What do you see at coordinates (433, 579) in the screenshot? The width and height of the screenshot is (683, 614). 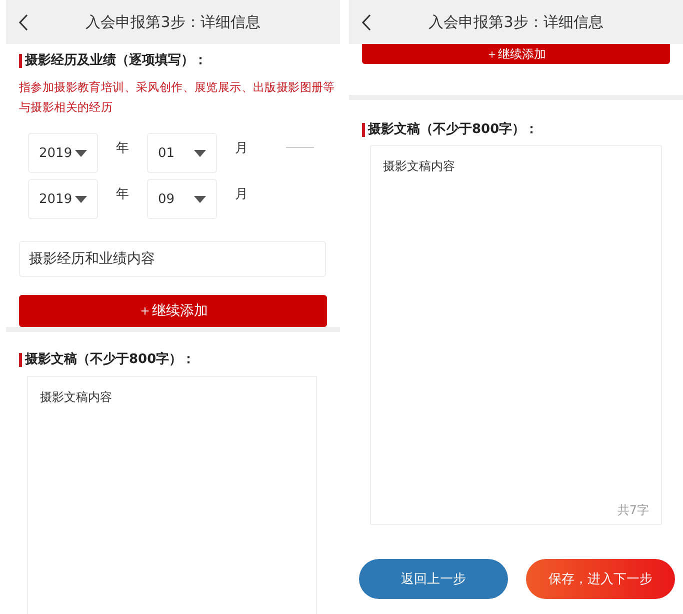 I see `back-button: 返回上一步` at bounding box center [433, 579].